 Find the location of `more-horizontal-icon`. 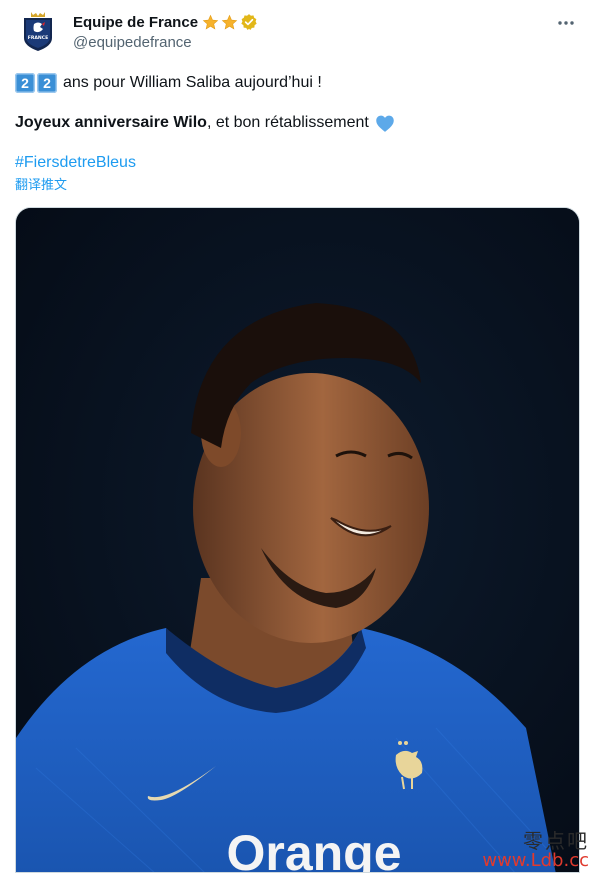

more-horizontal-icon is located at coordinates (566, 23).